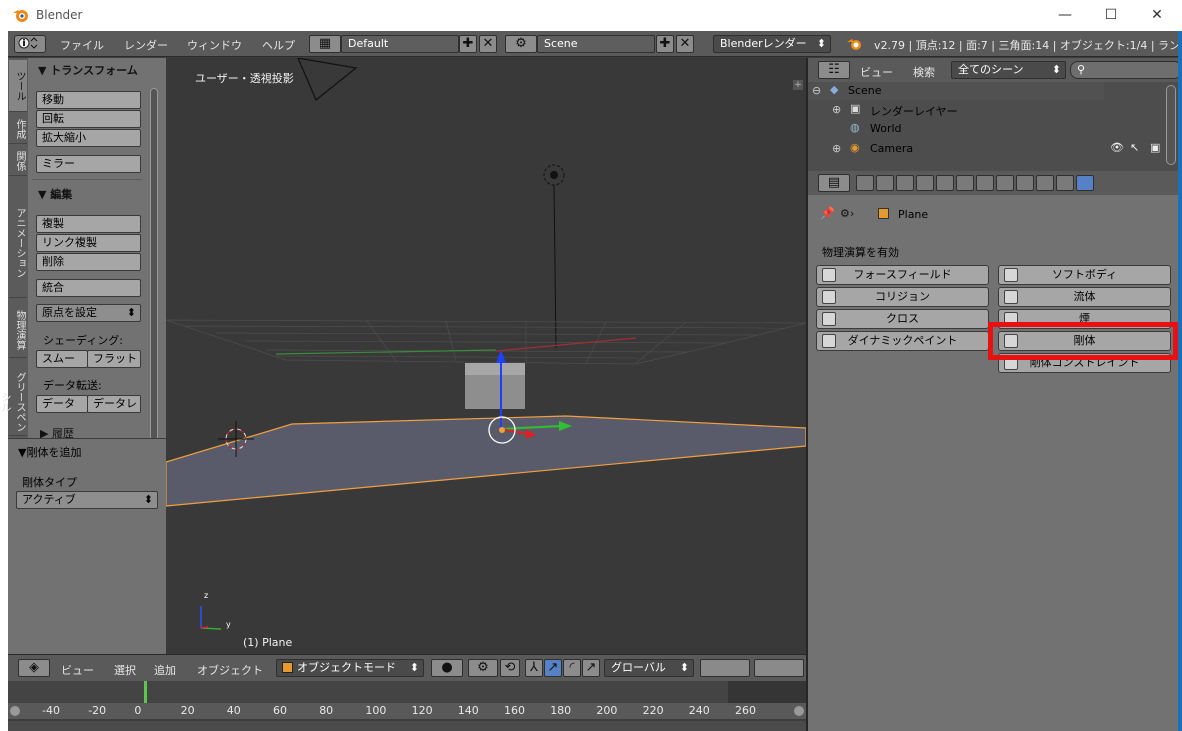 The height and width of the screenshot is (731, 1182). What do you see at coordinates (230, 670) in the screenshot?
I see `vp-menu-object: オブジェクト` at bounding box center [230, 670].